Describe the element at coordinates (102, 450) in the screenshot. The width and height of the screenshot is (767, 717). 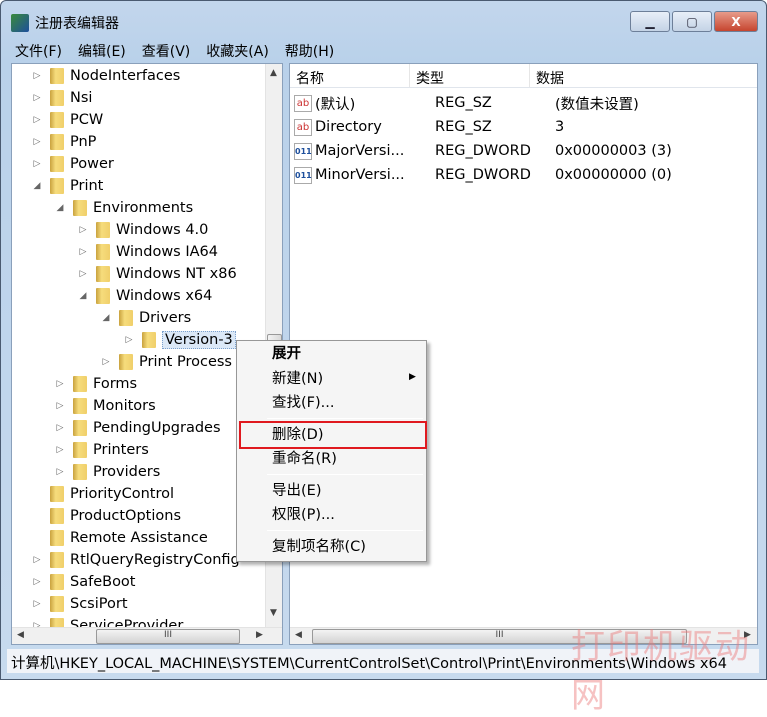
I see `tree-node: ▷ Printers` at that location.